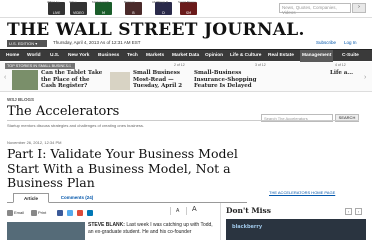 The height and width of the screenshot is (240, 372). Describe the element at coordinates (350, 56) in the screenshot. I see `nav-c-suite: C-Suite` at that location.